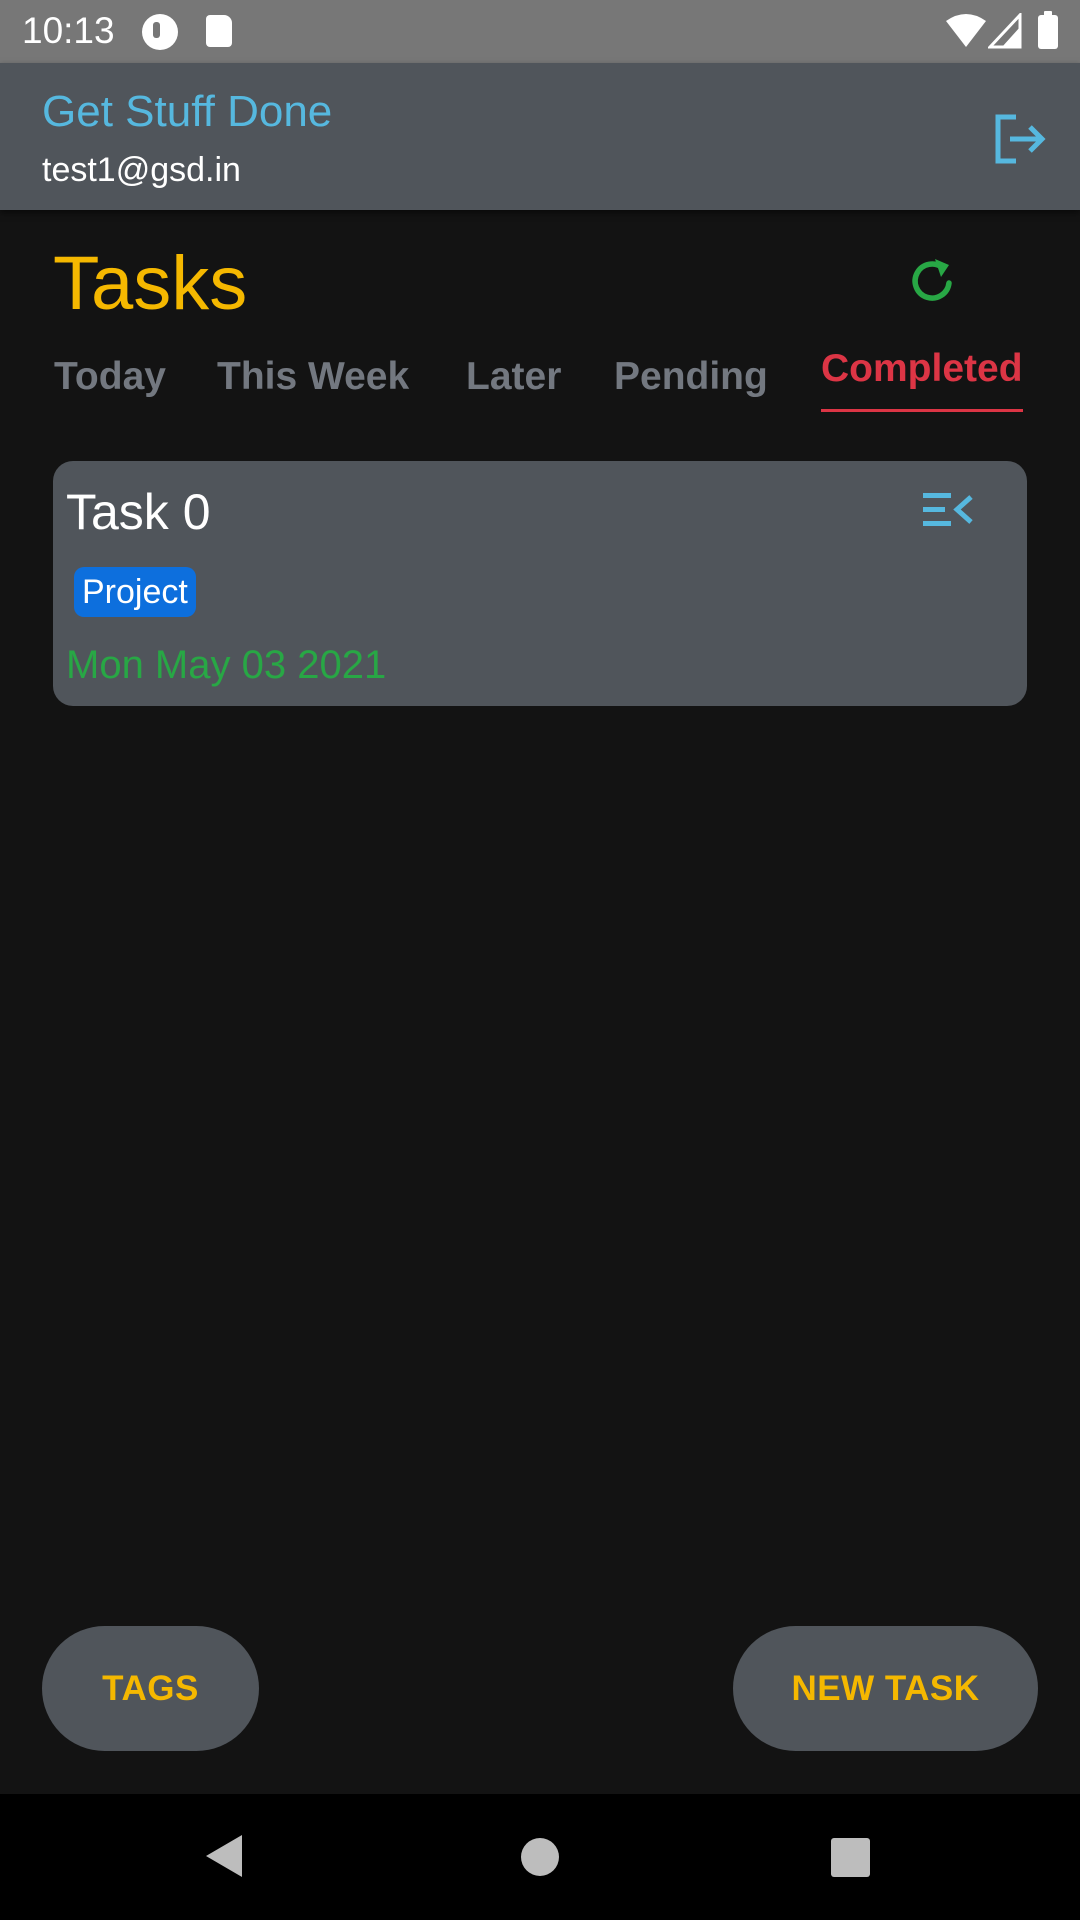 This screenshot has width=1080, height=1920. I want to click on tab-today: Today, so click(110, 387).